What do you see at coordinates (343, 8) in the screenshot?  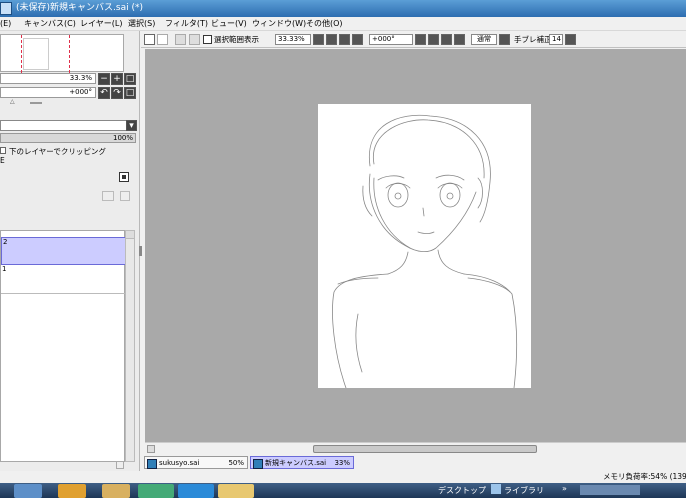 I see `title-bar: (未保存)新規キャンバス.sai (*)` at bounding box center [343, 8].